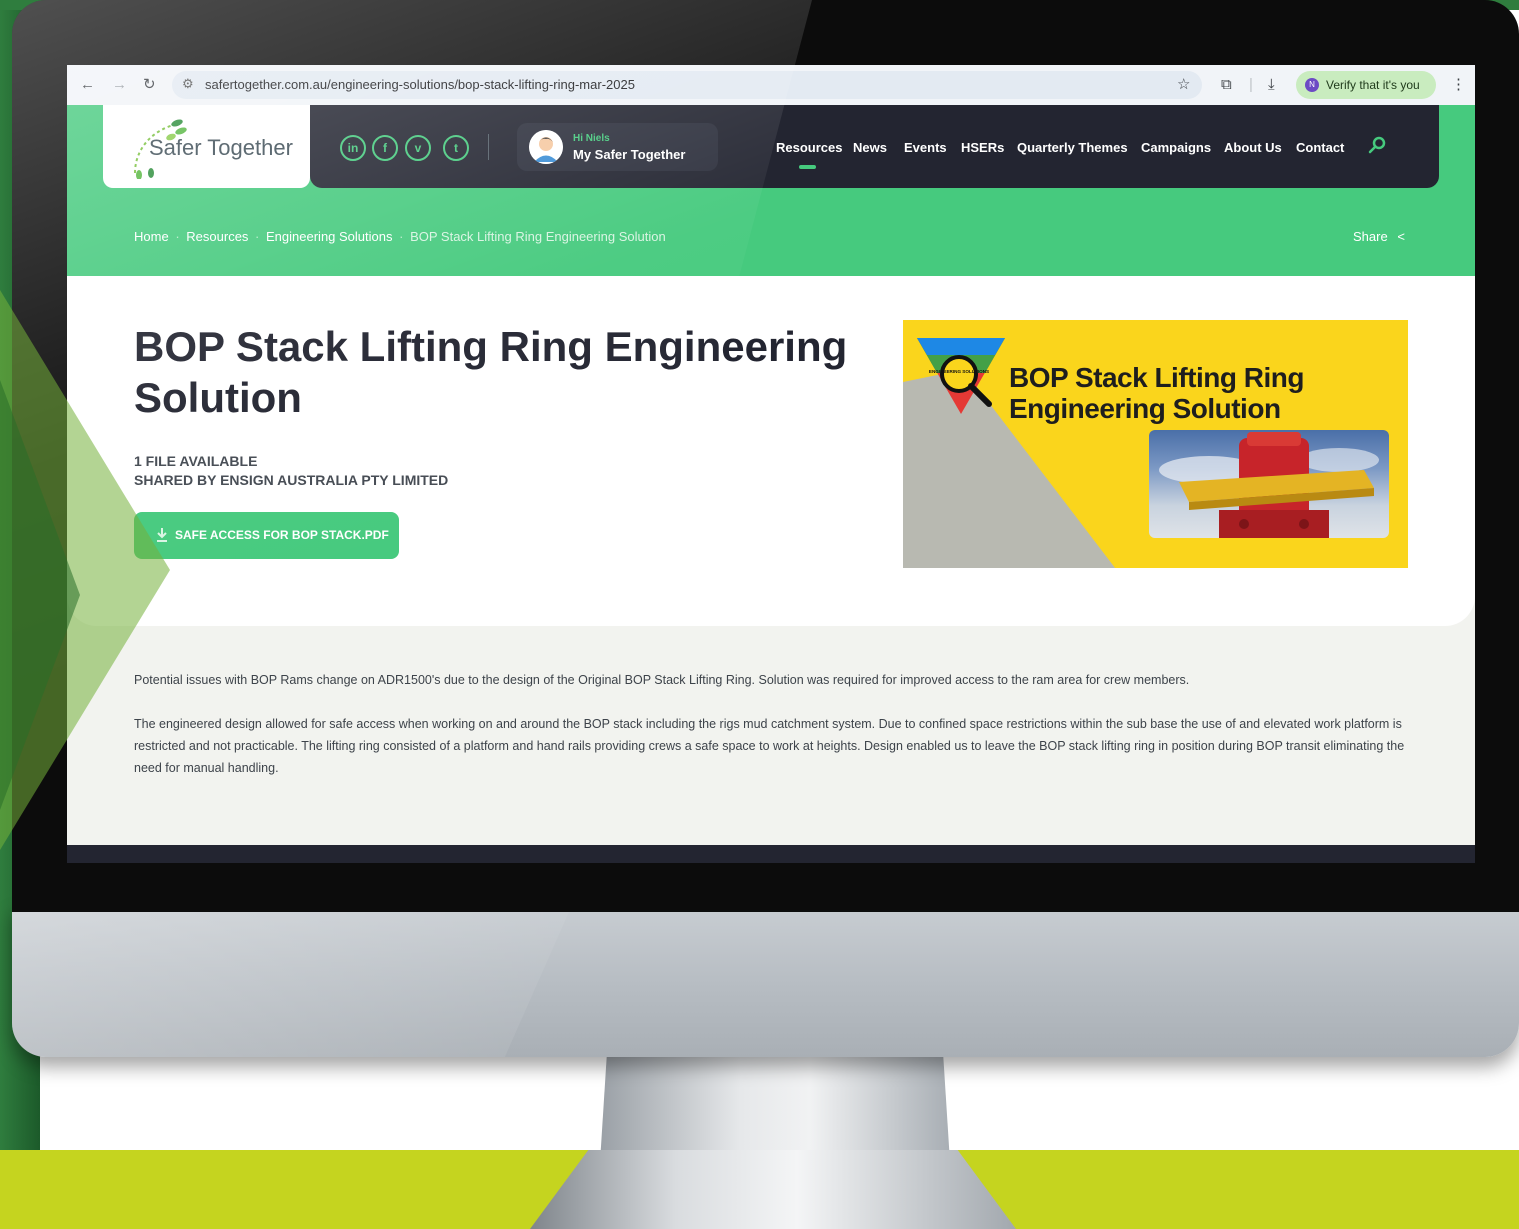  I want to click on user-avatar, so click(546, 147).